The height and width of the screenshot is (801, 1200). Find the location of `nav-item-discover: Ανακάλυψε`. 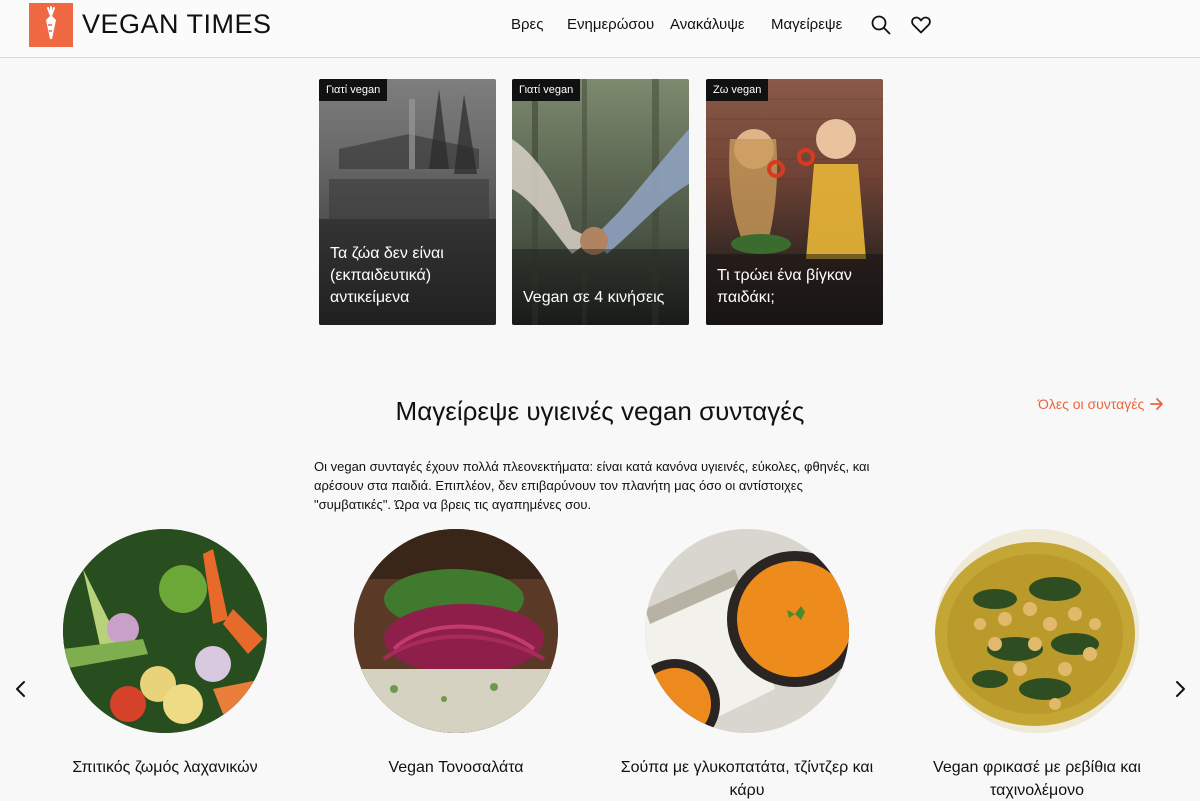

nav-item-discover: Ανακάλυψε is located at coordinates (707, 24).